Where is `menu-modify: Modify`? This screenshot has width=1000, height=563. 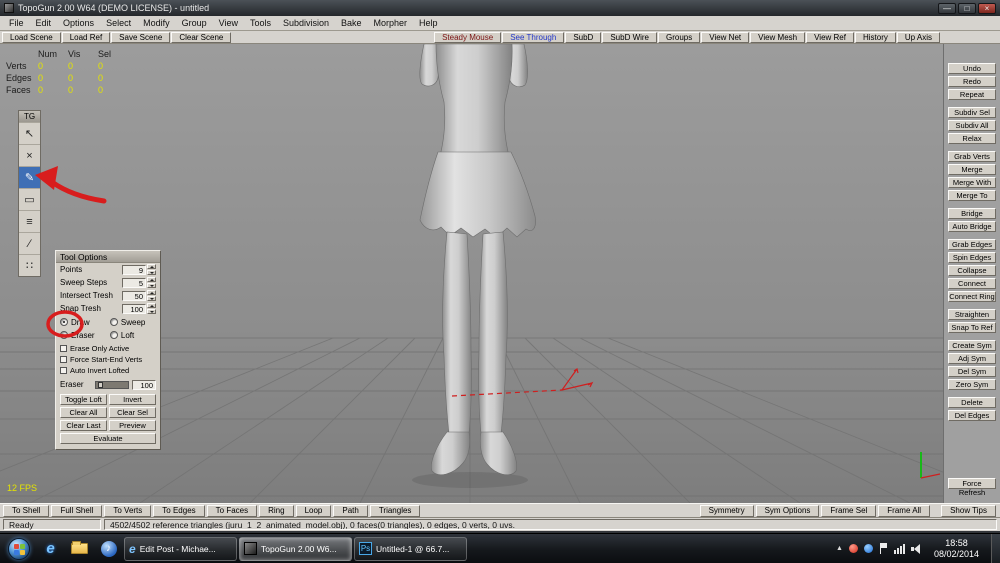 menu-modify: Modify is located at coordinates (156, 23).